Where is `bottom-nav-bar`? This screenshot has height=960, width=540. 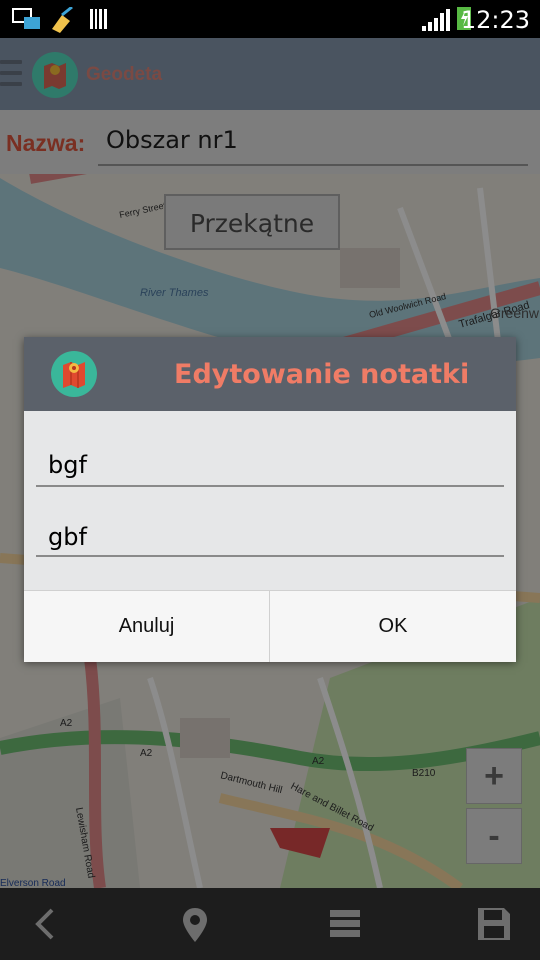
bottom-nav-bar is located at coordinates (270, 924).